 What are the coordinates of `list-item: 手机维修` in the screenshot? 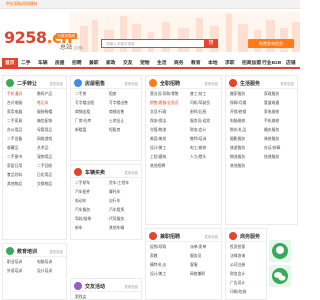 It's located at (271, 121).